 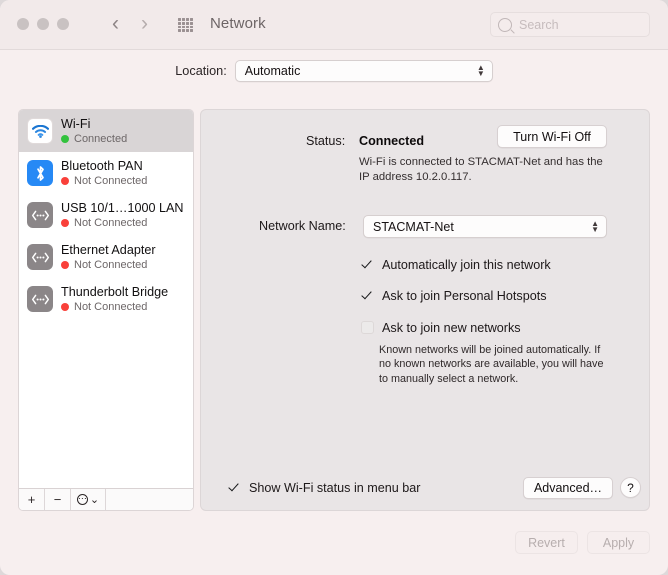 I want to click on sidebar-item-bluetooth-pan: Bluetooth PAN Not Connected, so click(x=106, y=173).